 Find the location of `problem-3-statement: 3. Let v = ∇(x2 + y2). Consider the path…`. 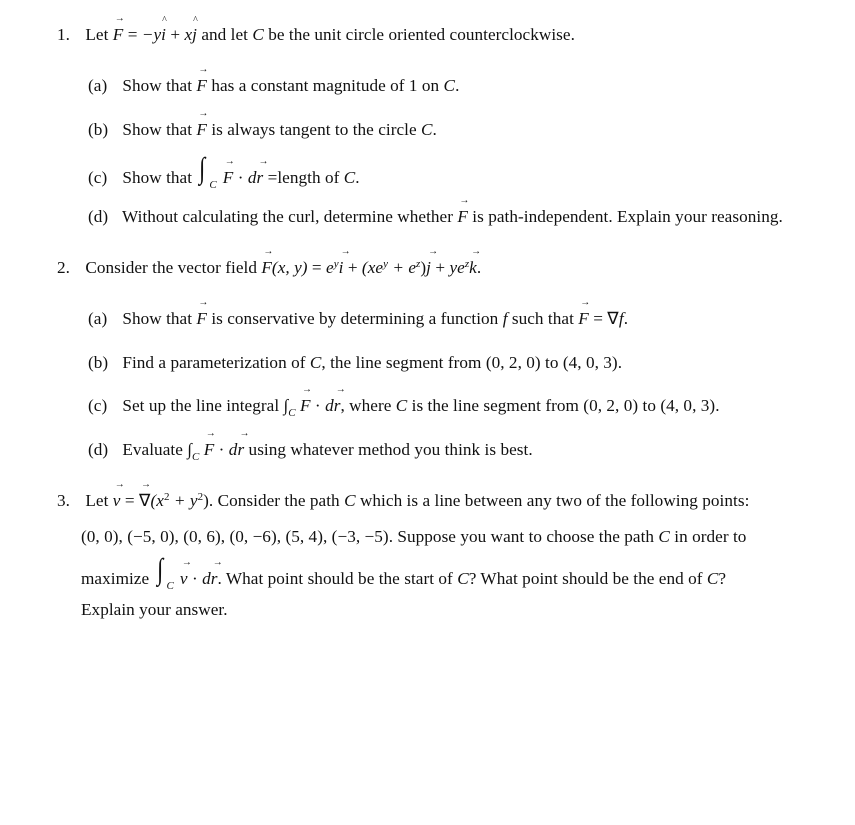

problem-3-statement: 3. Let v = ∇(x2 + y2). Consider the path… is located at coordinates (403, 495).